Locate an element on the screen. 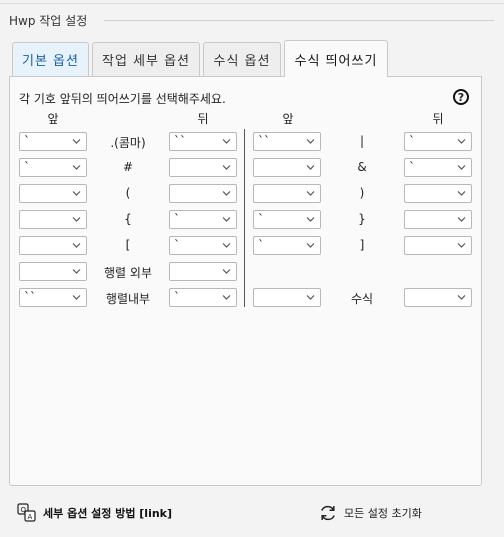  instruction-text: 각 기호 앞뒤의 띄어쓰기를 선택해주세요. is located at coordinates (122, 99).